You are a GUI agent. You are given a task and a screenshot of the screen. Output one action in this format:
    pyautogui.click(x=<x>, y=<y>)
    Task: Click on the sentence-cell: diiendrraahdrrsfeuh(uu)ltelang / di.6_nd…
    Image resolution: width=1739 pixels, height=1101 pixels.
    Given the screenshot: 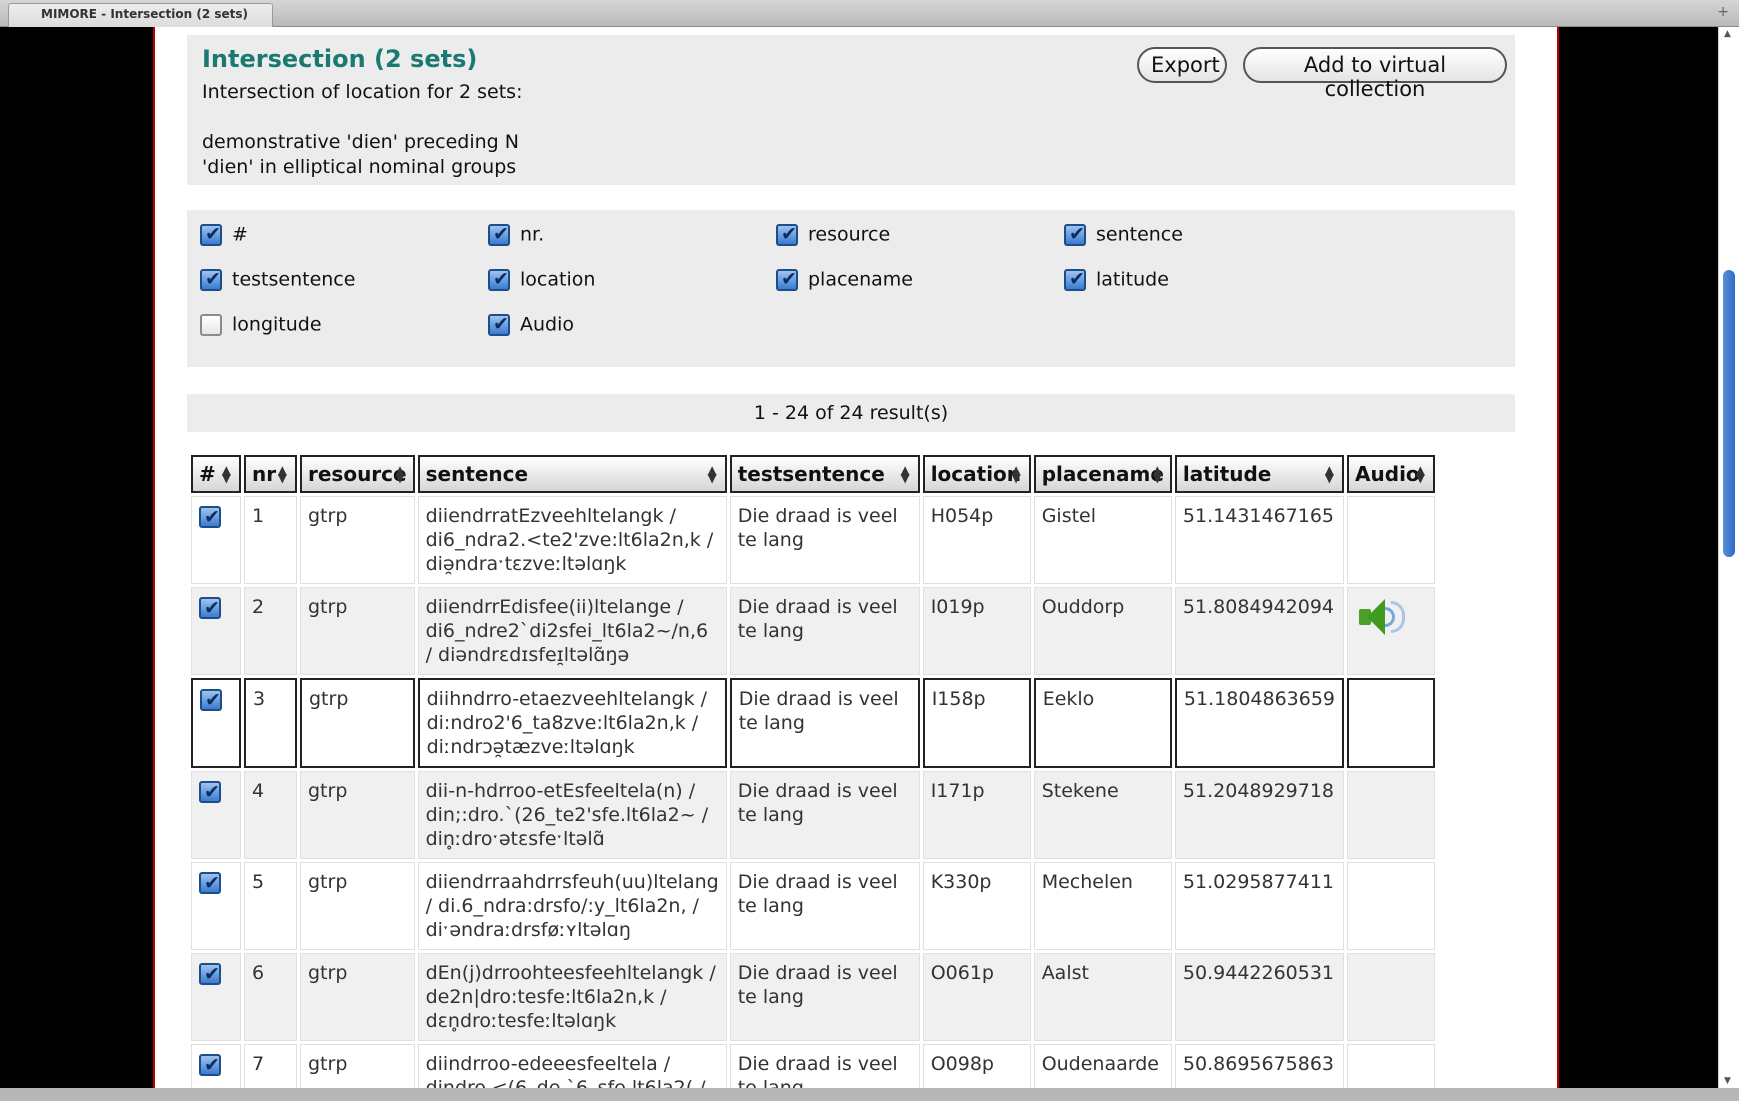 What is the action you would take?
    pyautogui.click(x=572, y=906)
    